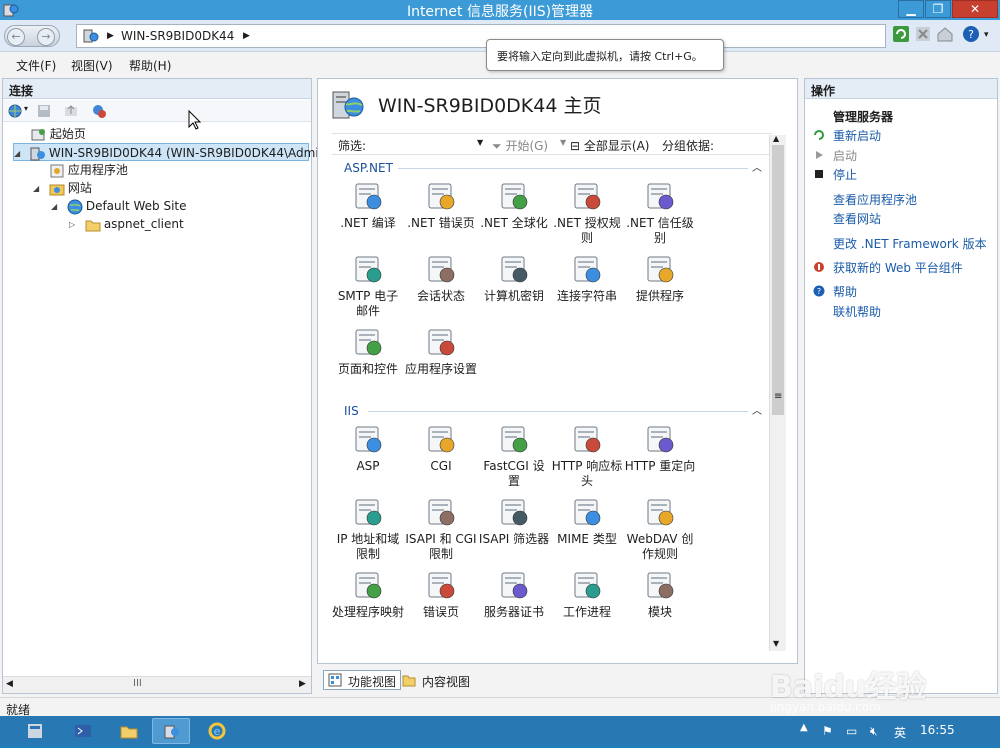 This screenshot has width=1000, height=748. Describe the element at coordinates (368, 528) in the screenshot. I see `feature-ip: IP 地址和域限制` at that location.